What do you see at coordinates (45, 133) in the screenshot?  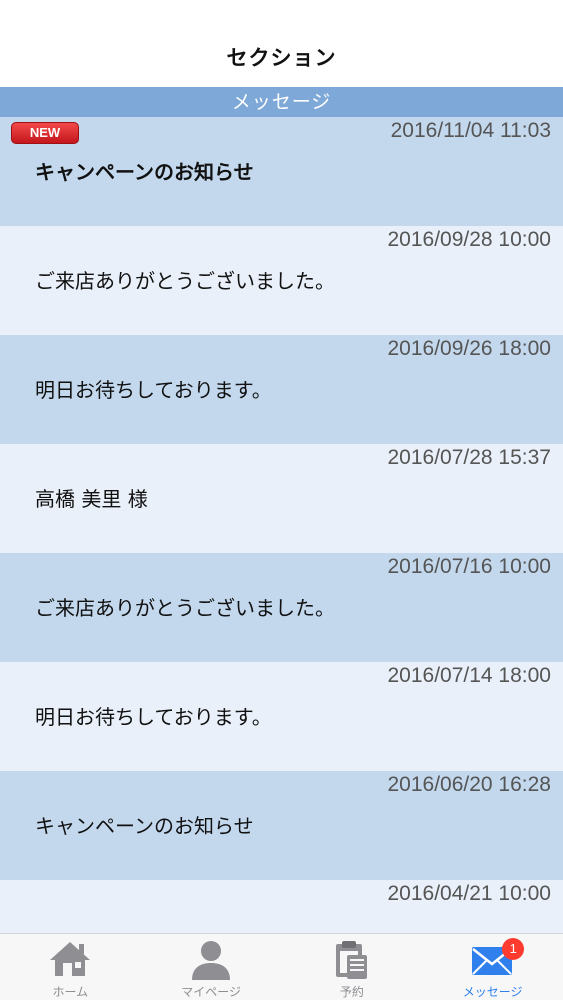 I see `new-badge: NEW` at bounding box center [45, 133].